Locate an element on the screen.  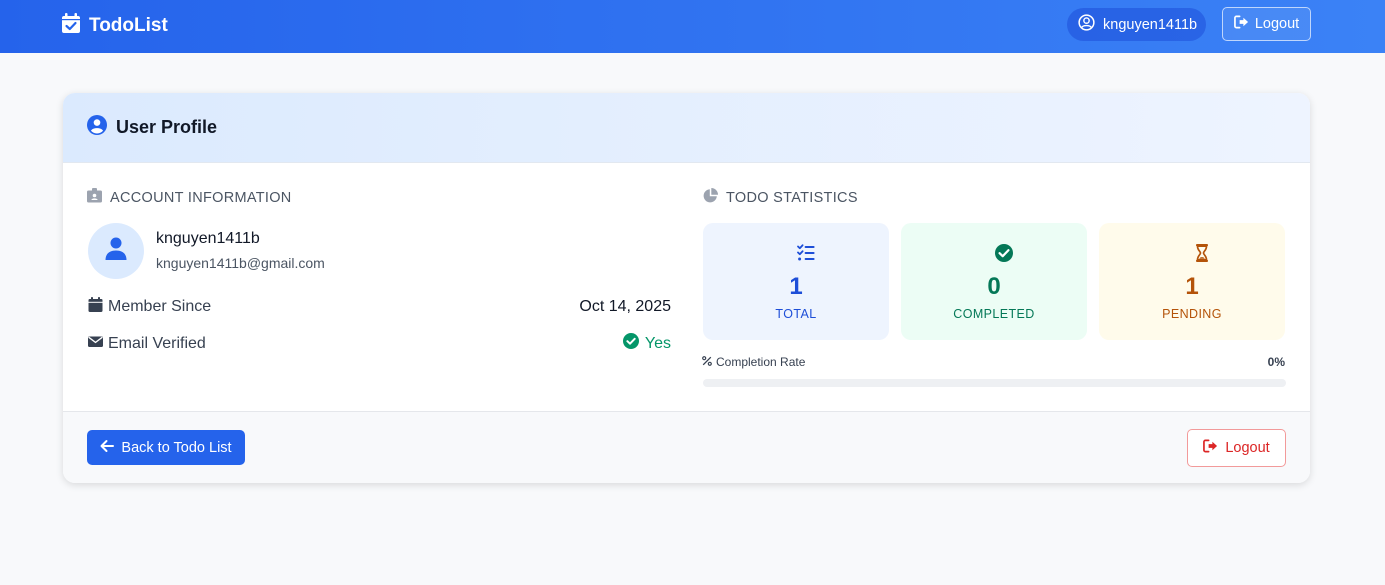
member-since-row: Member Since Oct 14, 2025 is located at coordinates (379, 307).